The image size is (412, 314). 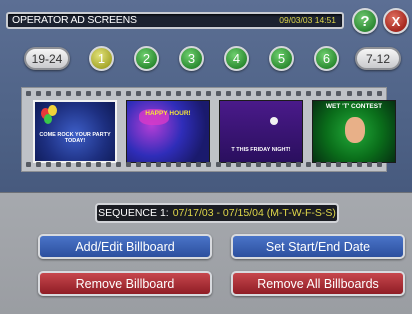 I want to click on filmstrip-perforations-top, so click(x=204, y=94).